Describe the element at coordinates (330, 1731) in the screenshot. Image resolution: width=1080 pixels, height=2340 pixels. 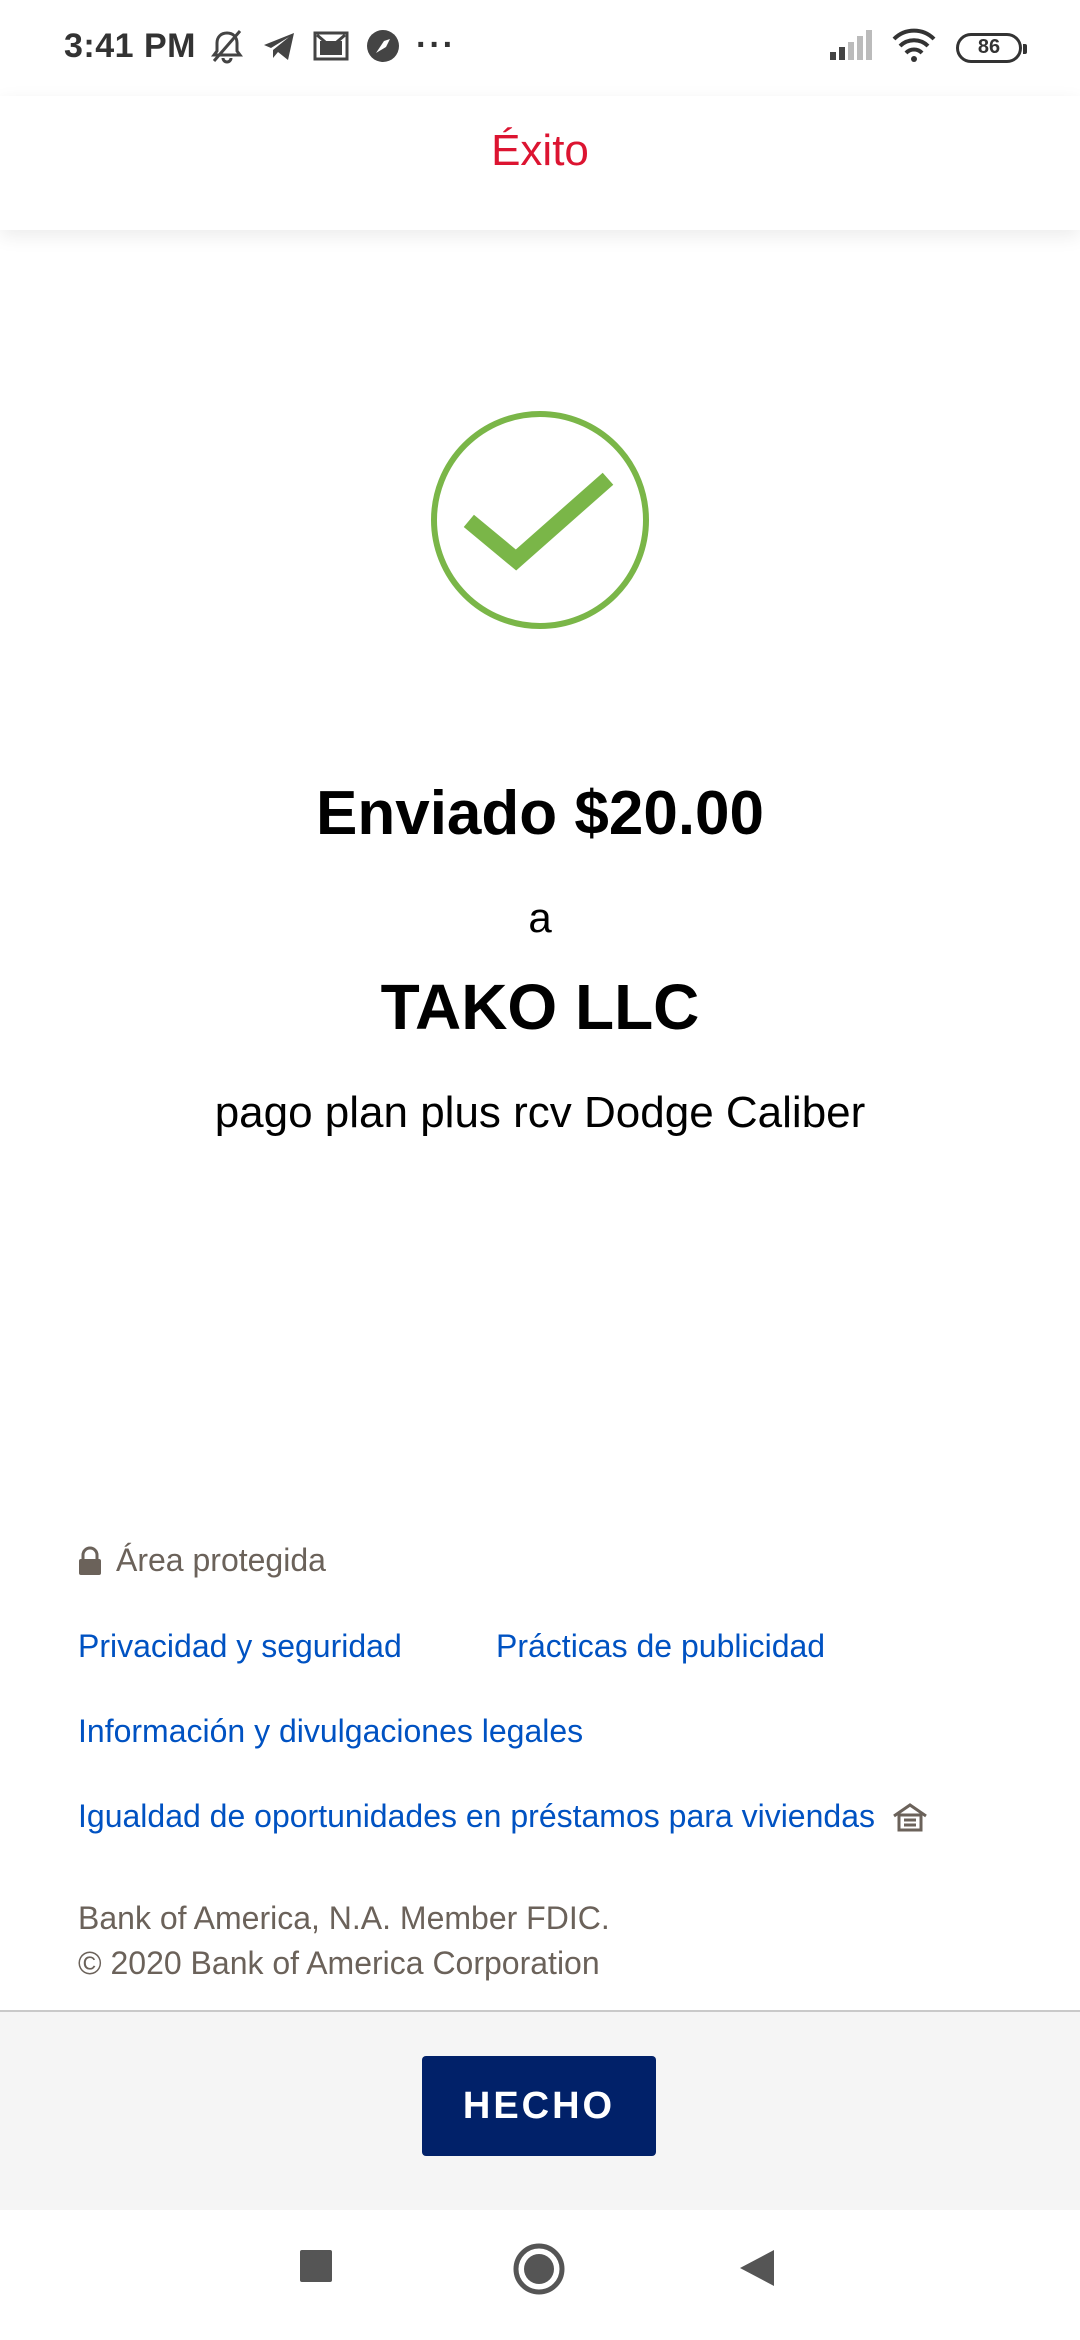
I see `legal-disclosures-link: Información y divulgaciones legales` at that location.